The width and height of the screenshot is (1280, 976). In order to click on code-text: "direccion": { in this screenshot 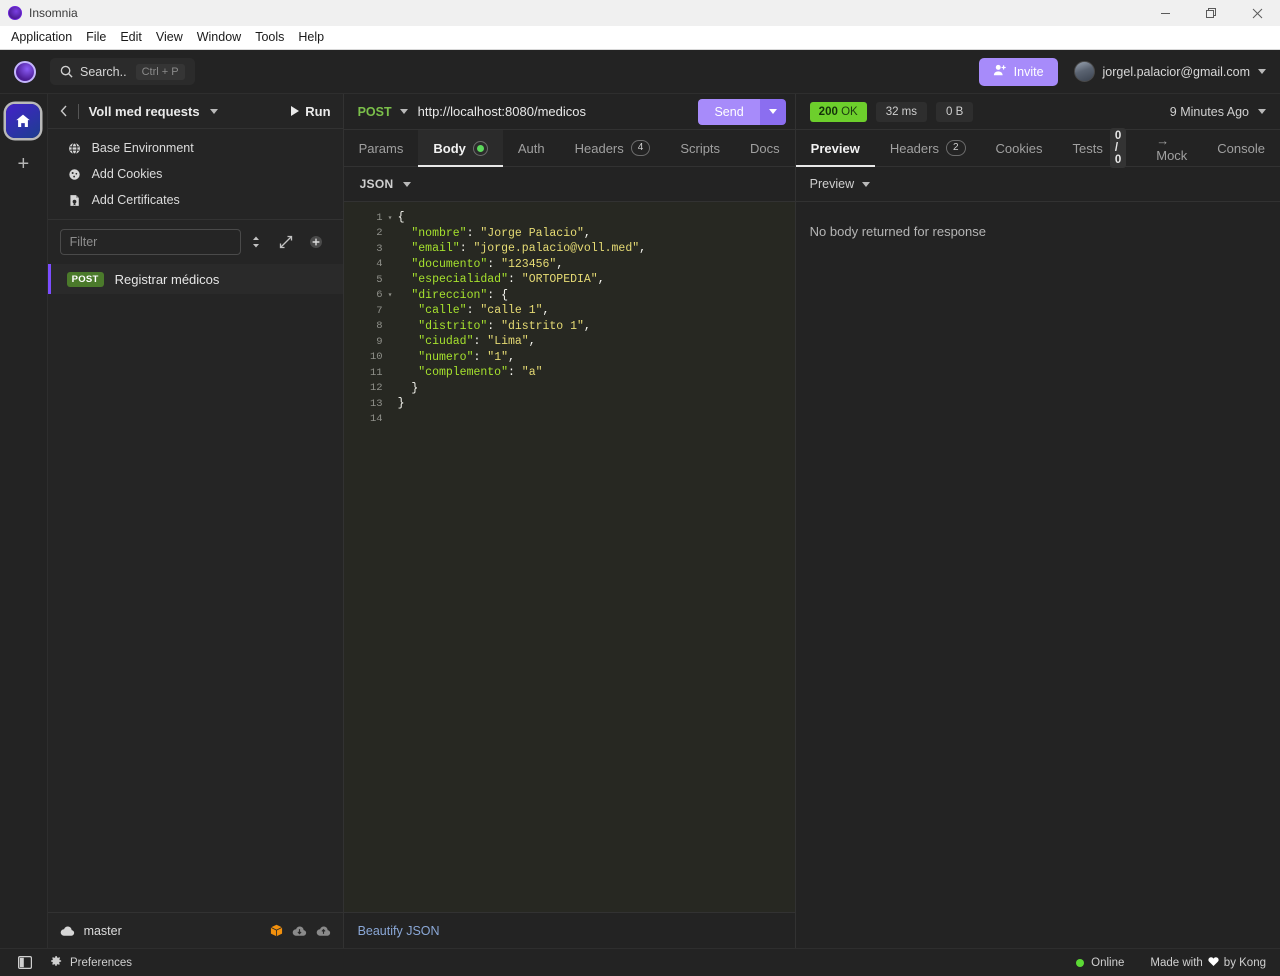, I will do `click(452, 295)`.